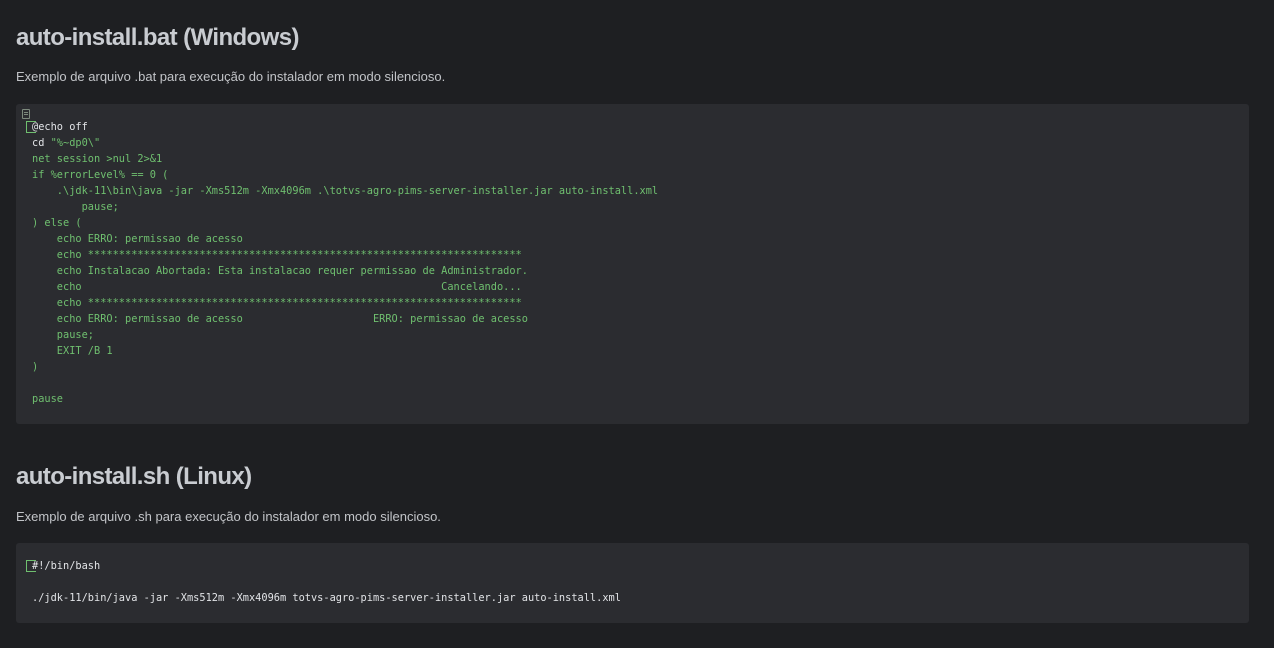  Describe the element at coordinates (35, 367) in the screenshot. I see `code-line: )` at that location.